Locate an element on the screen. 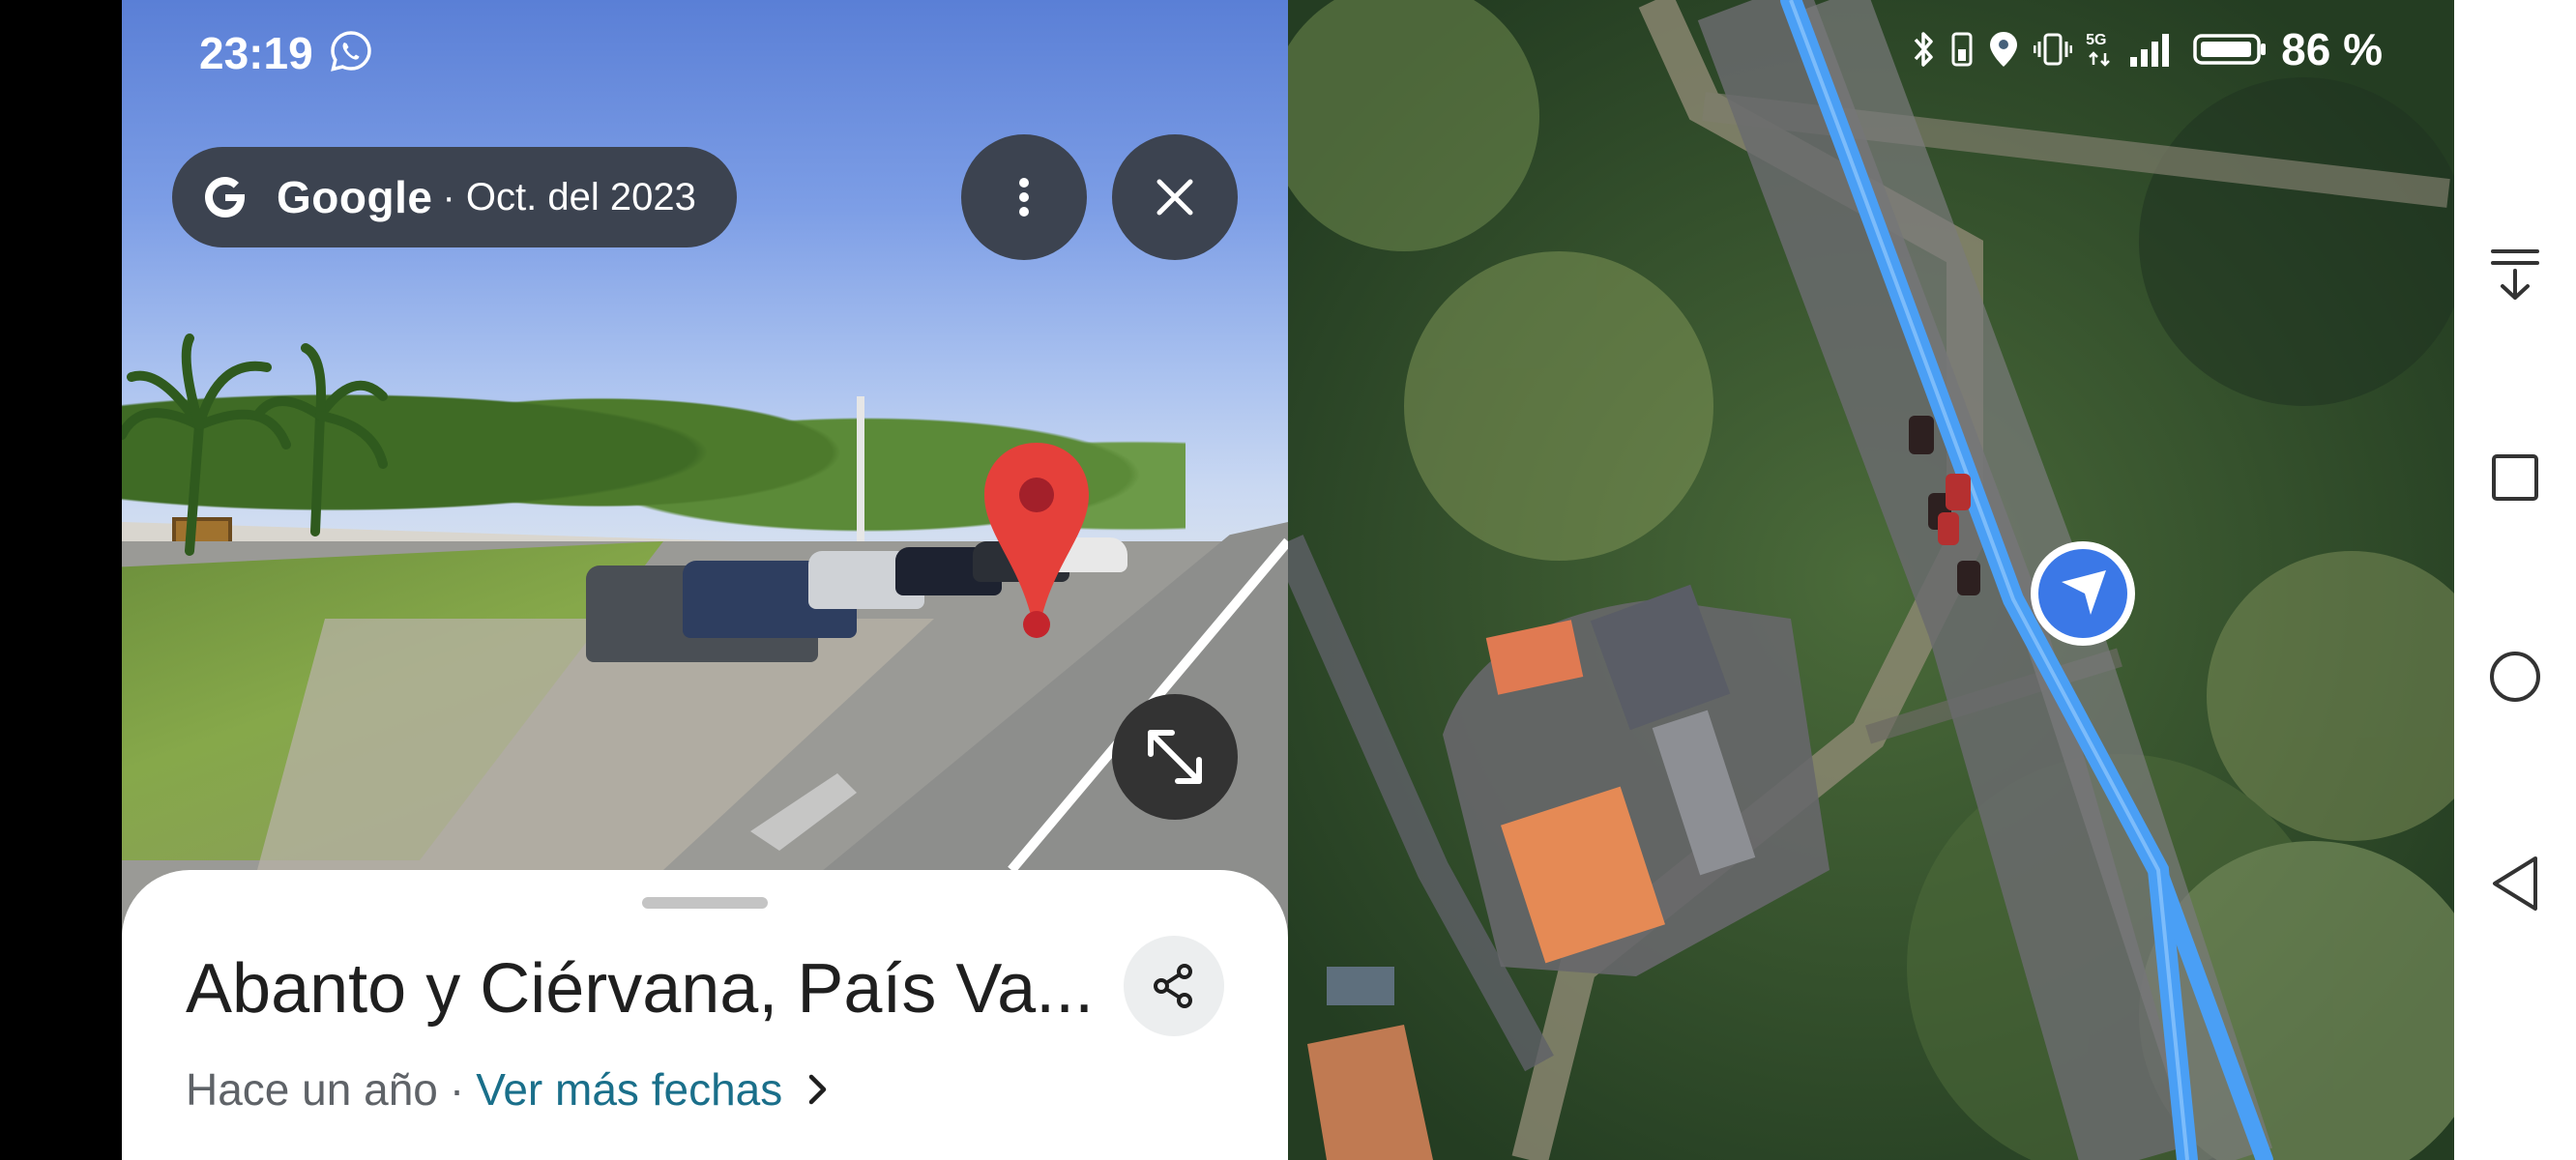 The width and height of the screenshot is (2576, 1160). location-icon is located at coordinates (2004, 50).